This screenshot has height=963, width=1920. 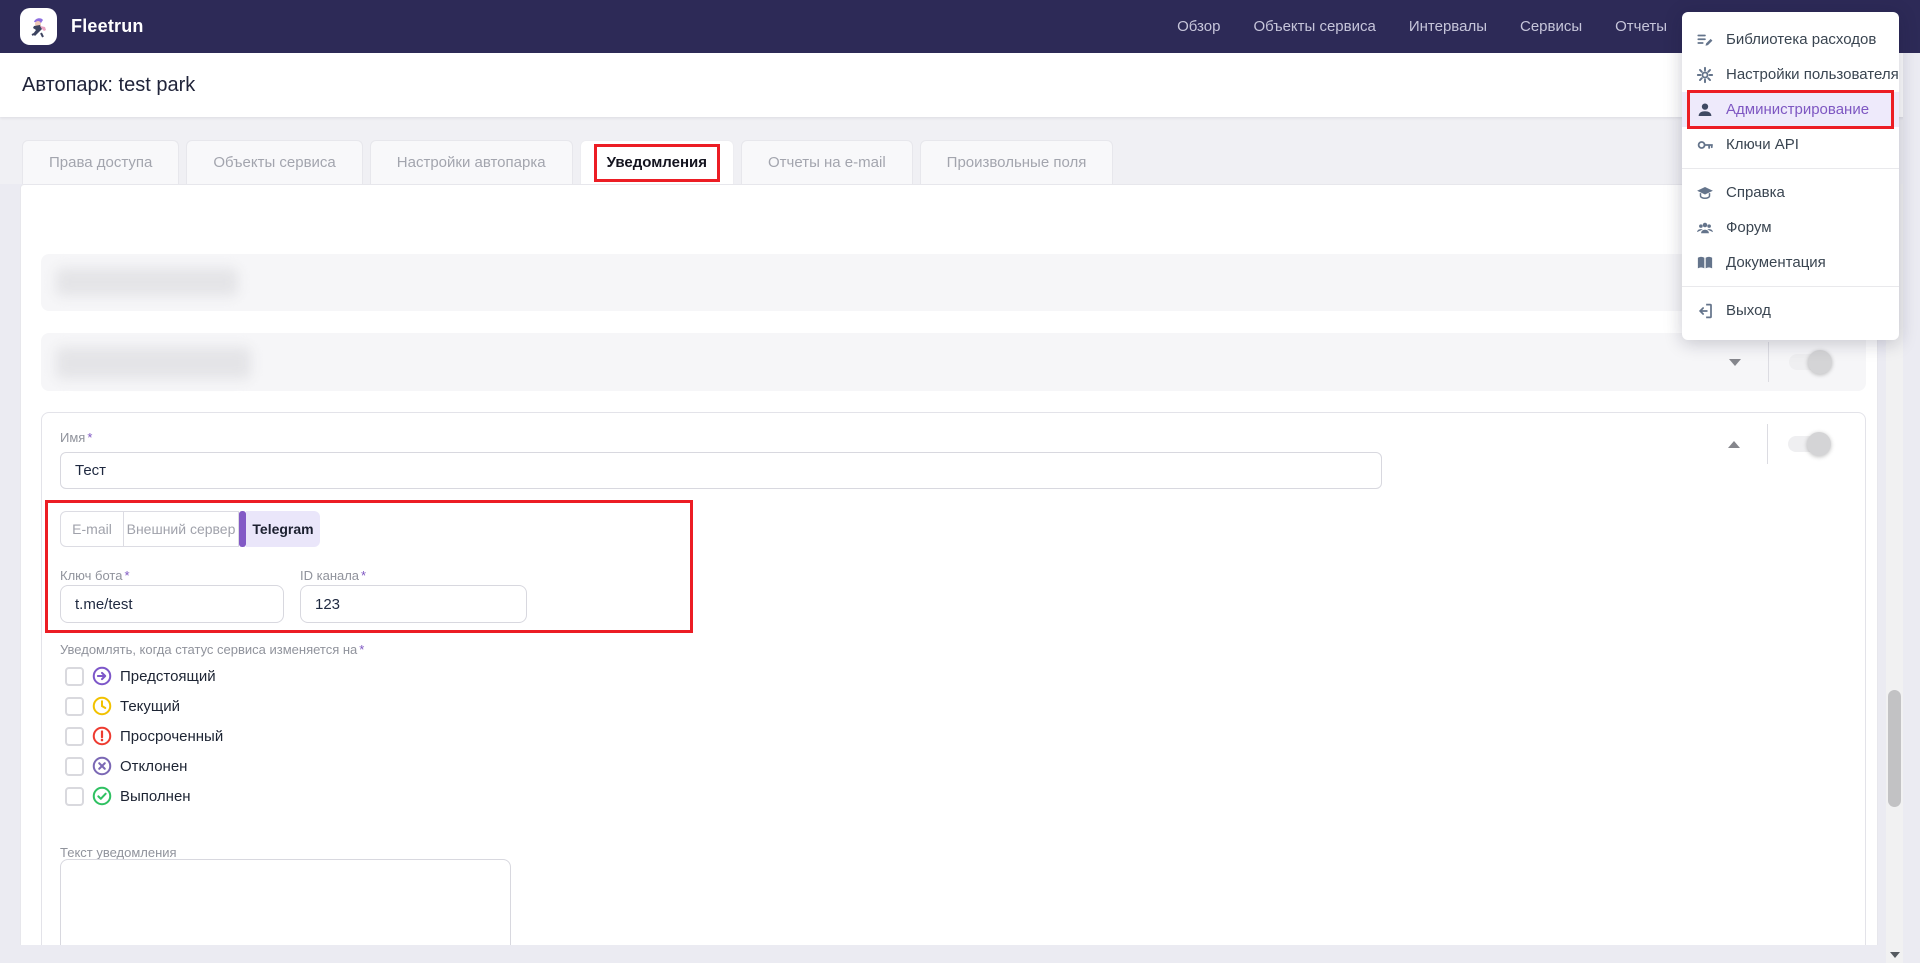 I want to click on status-rejected: Отклонен, so click(x=141, y=766).